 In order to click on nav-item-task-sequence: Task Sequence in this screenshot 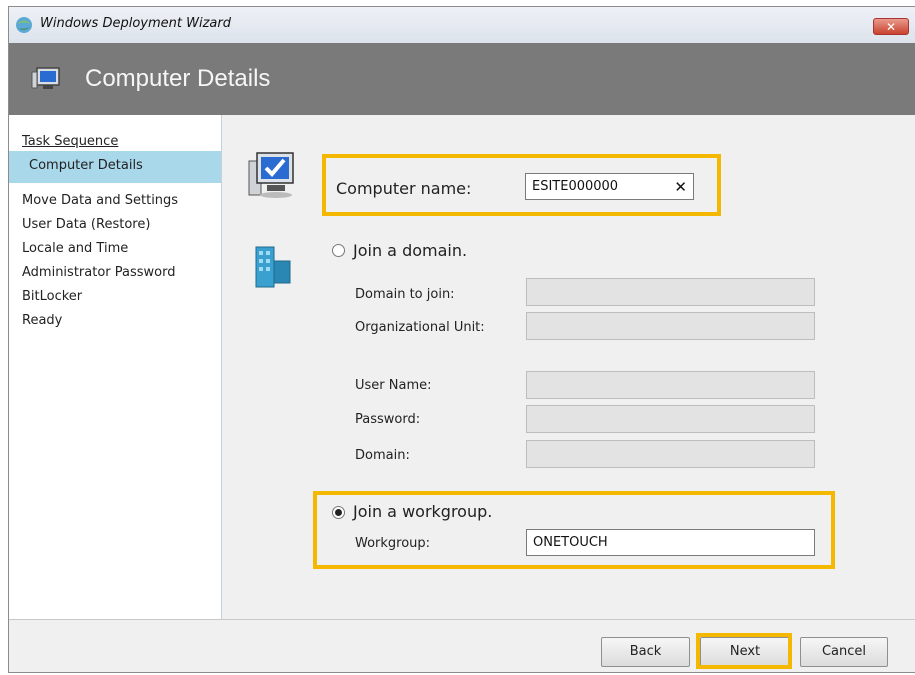, I will do `click(70, 141)`.